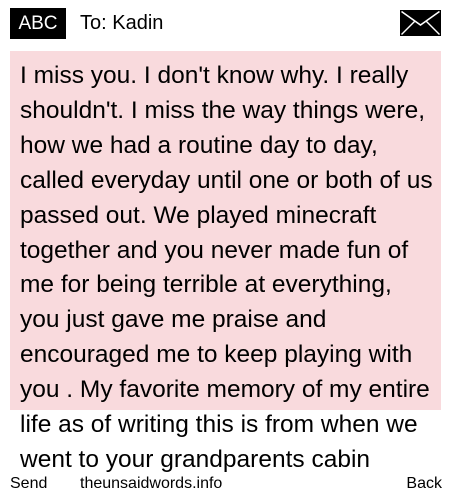 The width and height of the screenshot is (450, 500). I want to click on recipient-label: To: Kadin, so click(122, 23).